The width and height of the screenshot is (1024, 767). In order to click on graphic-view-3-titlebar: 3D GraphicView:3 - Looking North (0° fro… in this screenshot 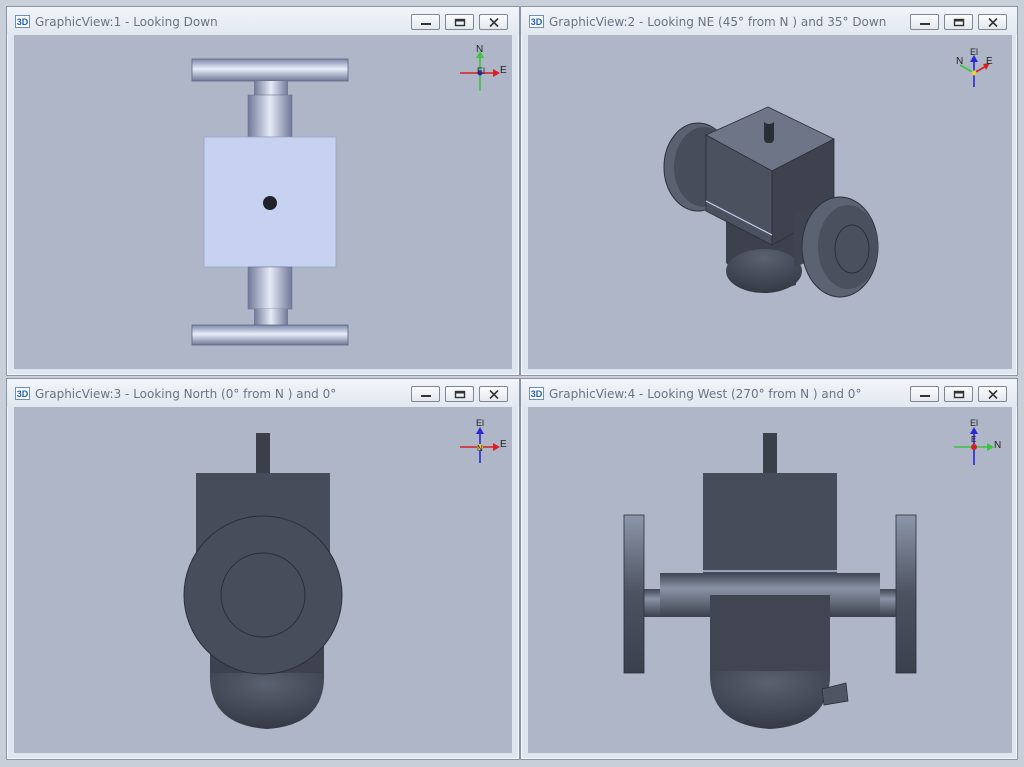, I will do `click(263, 393)`.